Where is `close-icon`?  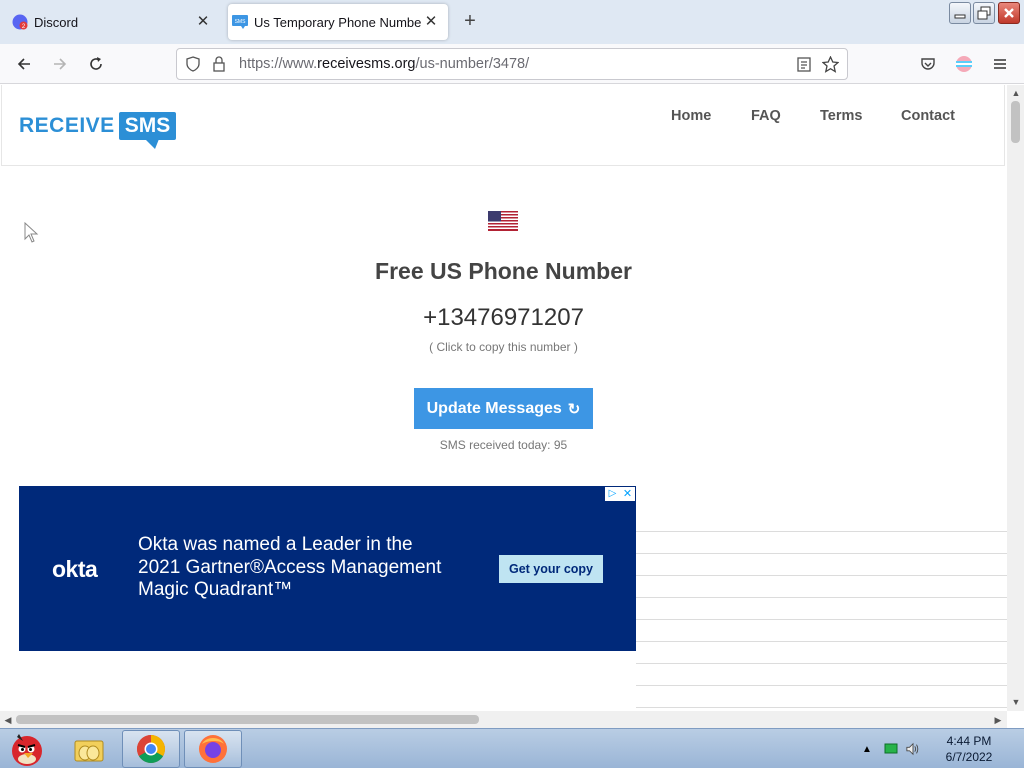 close-icon is located at coordinates (1009, 13).